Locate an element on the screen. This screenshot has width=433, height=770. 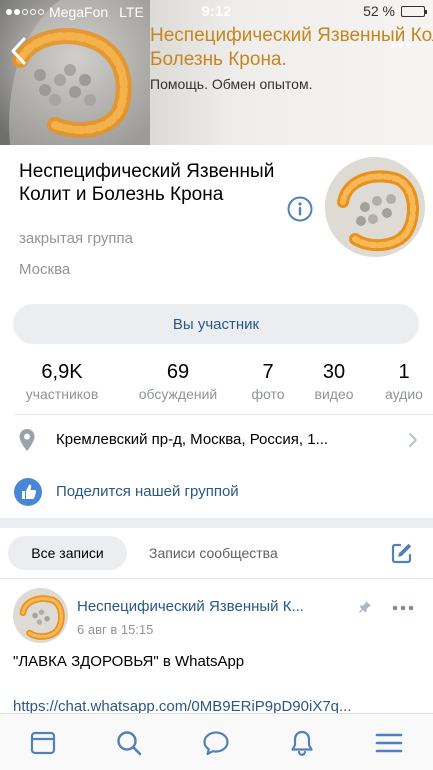
wall-tabs: Все записи Записи сообщества is located at coordinates (216, 553).